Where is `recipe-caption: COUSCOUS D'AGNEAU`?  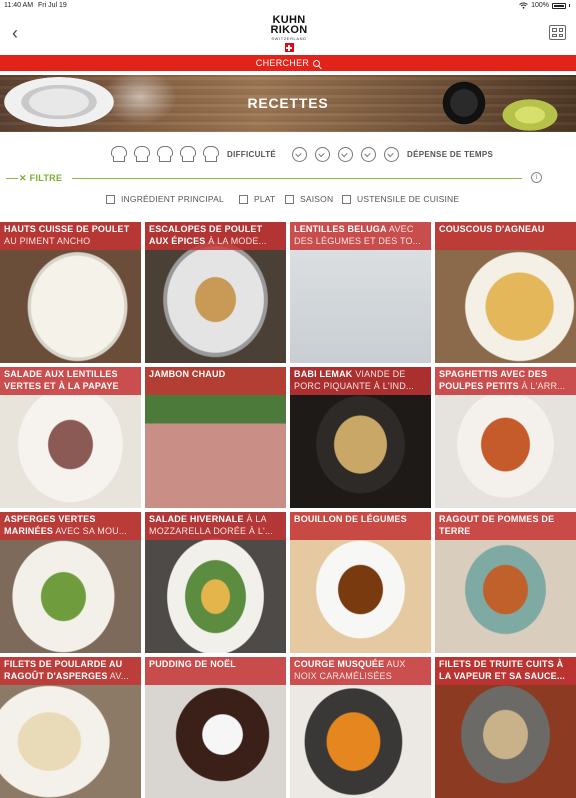
recipe-caption: COUSCOUS D'AGNEAU is located at coordinates (505, 236).